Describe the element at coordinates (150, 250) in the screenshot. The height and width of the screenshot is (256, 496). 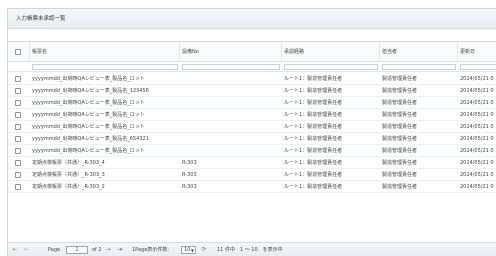
I see `per-page-label: 1Page表示件数:` at that location.